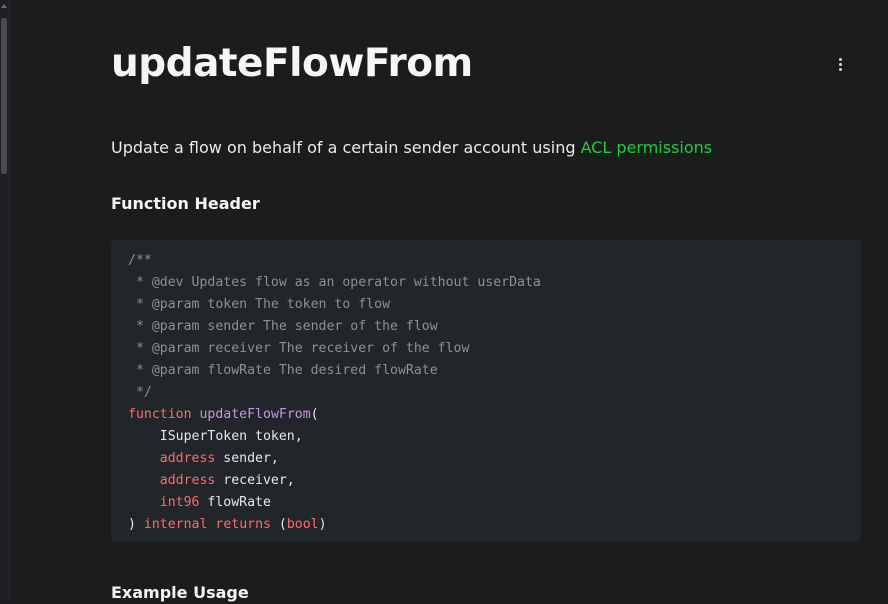 The width and height of the screenshot is (888, 604). I want to click on code-token-comment: /**, so click(140, 260).